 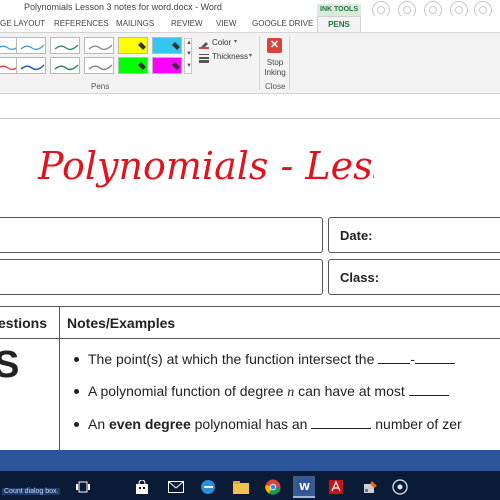 What do you see at coordinates (150, 424) in the screenshot?
I see `bullet-3-bold: even degree` at bounding box center [150, 424].